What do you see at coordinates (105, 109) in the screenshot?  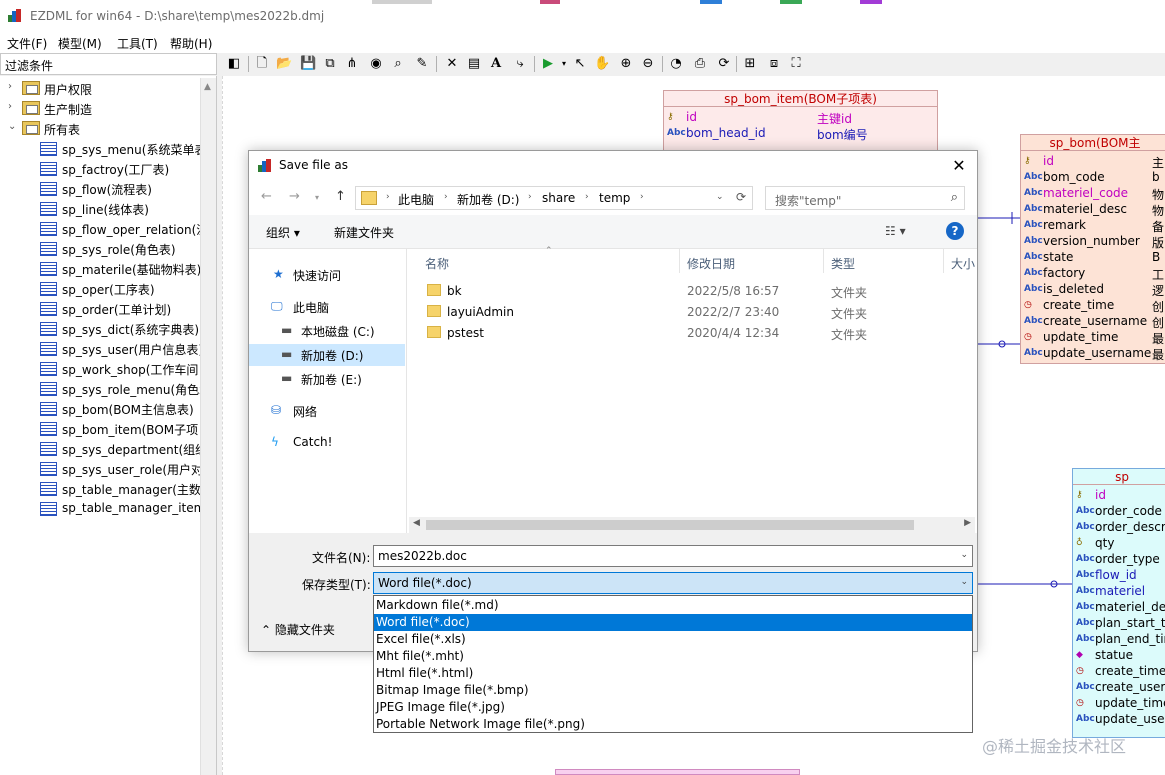 I see `tree-folder-production: › 生产制造` at bounding box center [105, 109].